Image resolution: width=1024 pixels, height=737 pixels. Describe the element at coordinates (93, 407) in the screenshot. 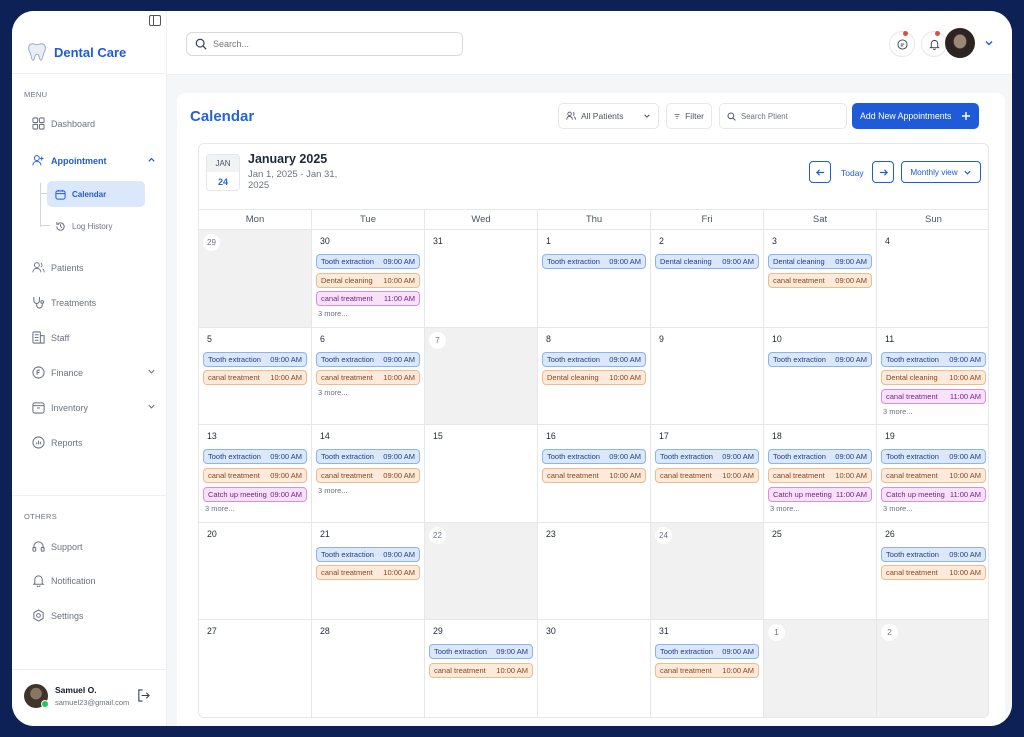

I see `sidebar-item-inventory: Inventory` at that location.